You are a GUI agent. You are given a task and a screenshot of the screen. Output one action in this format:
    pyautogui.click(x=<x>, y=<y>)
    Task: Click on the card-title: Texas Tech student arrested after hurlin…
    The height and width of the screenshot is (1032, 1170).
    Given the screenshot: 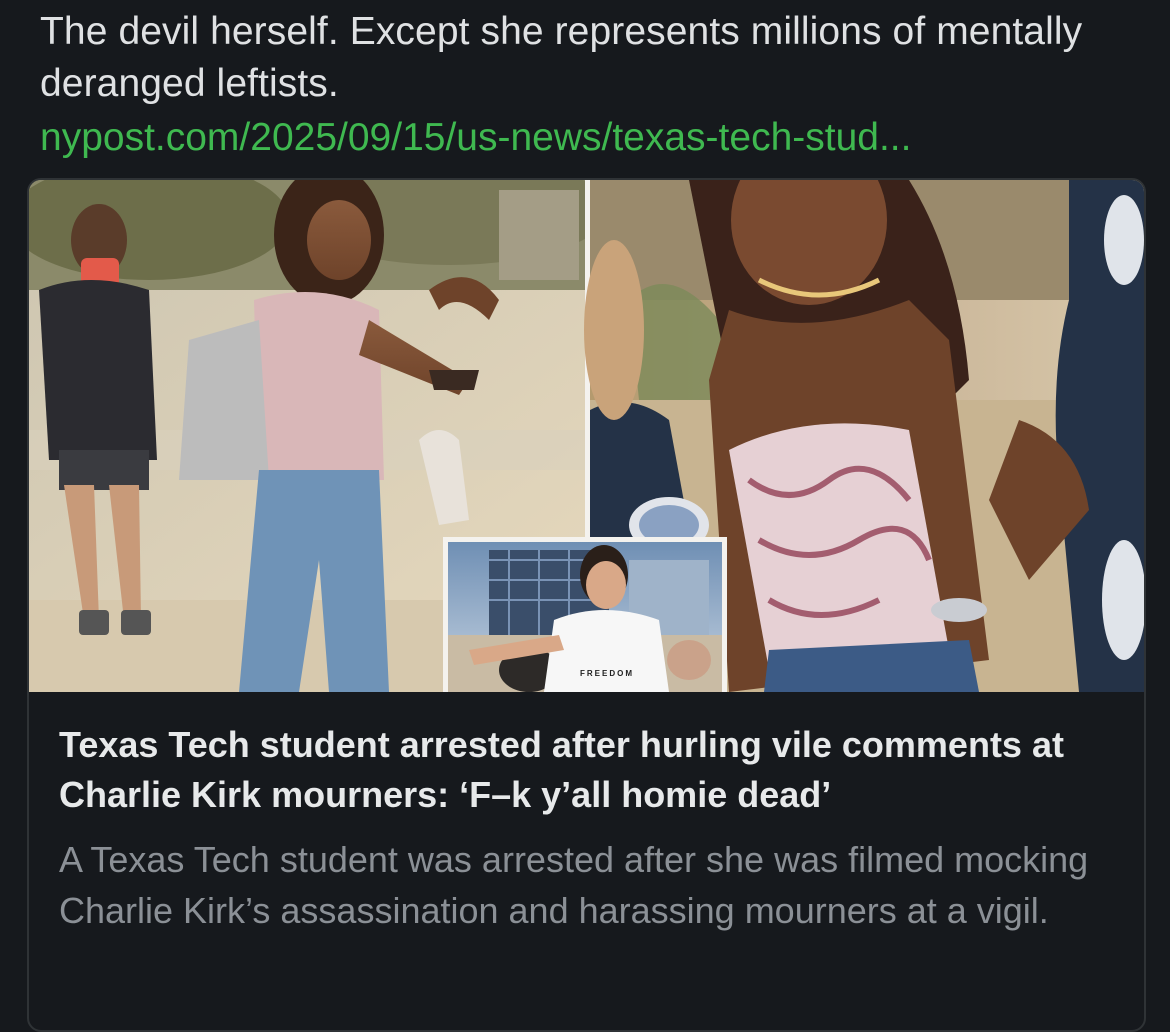 What is the action you would take?
    pyautogui.click(x=594, y=770)
    